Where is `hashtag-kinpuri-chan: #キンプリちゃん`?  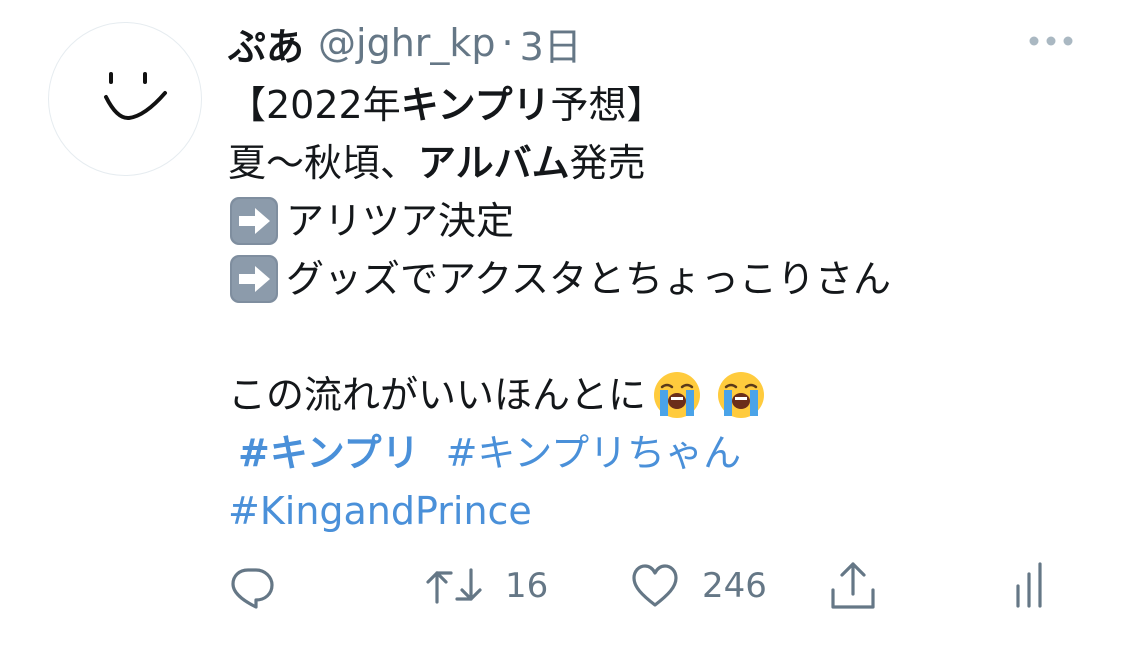 hashtag-kinpuri-chan: #キンプリちゃん is located at coordinates (594, 453).